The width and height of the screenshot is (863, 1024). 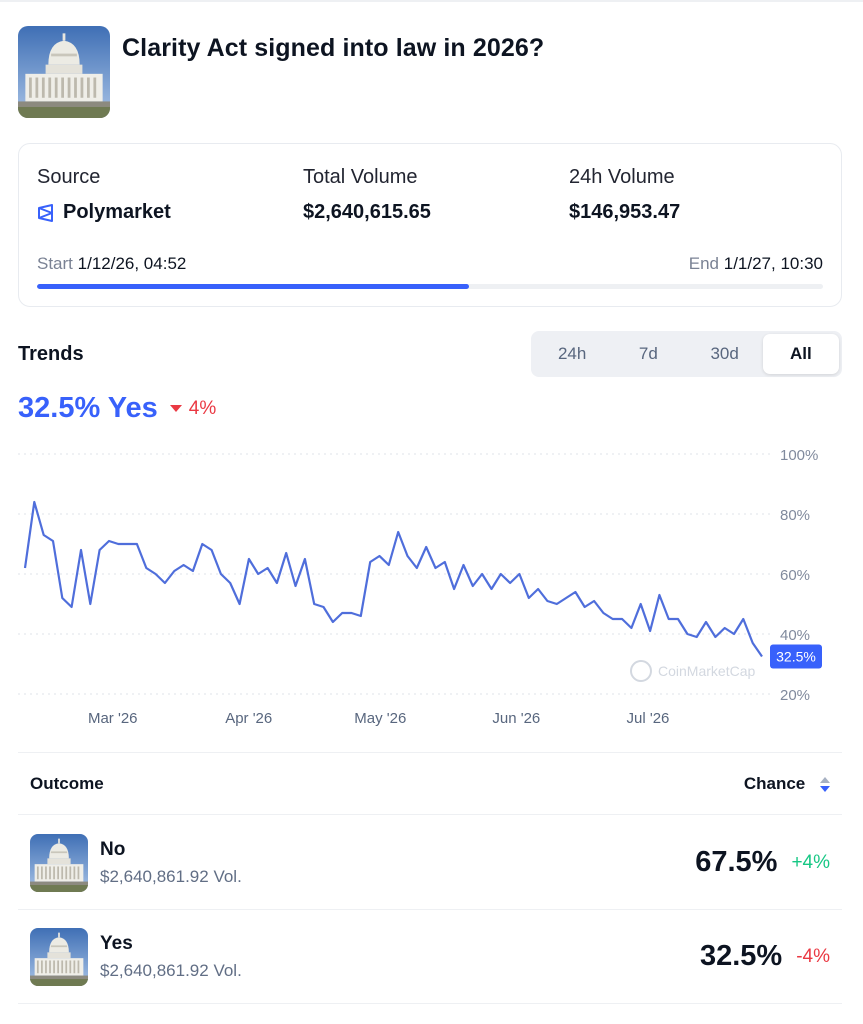 I want to click on outcome-chance: 67.5% +4%, so click(x=762, y=862).